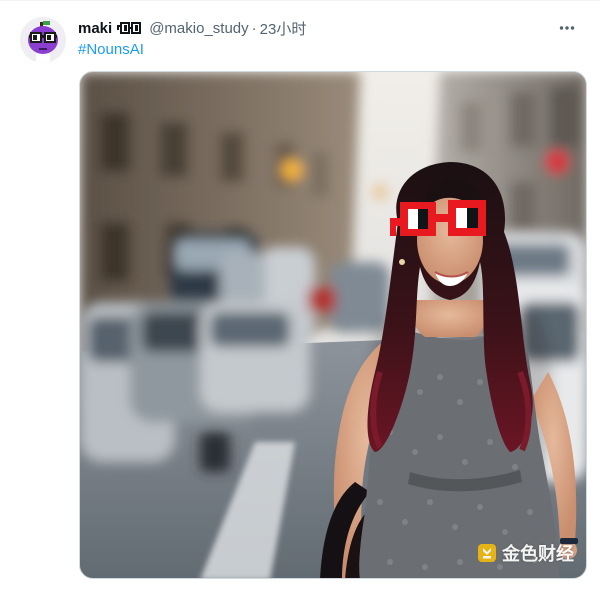  What do you see at coordinates (198, 28) in the screenshot?
I see `author-handle: @makio_study` at bounding box center [198, 28].